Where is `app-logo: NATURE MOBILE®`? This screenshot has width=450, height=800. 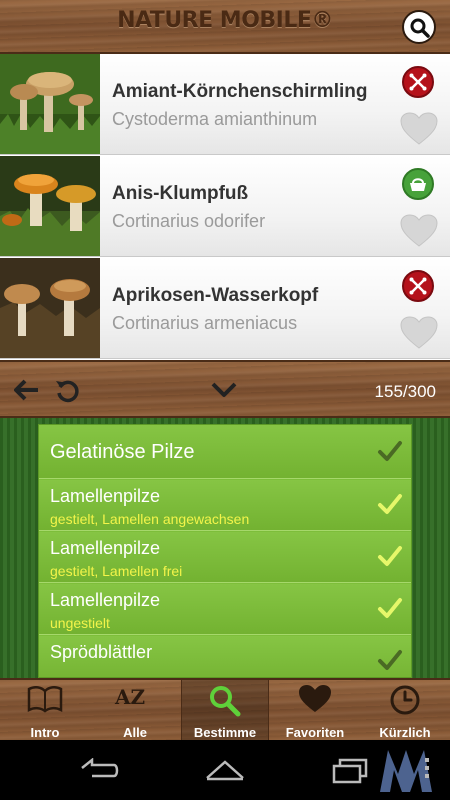 app-logo: NATURE MOBILE® is located at coordinates (225, 20).